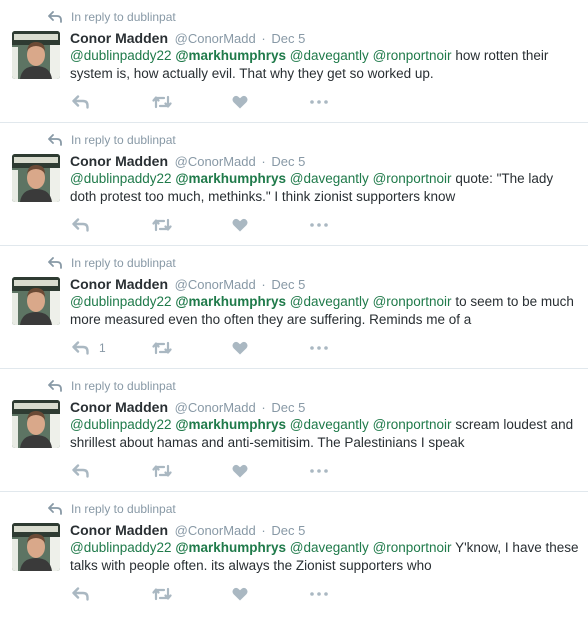 The image size is (588, 619). Describe the element at coordinates (112, 348) in the screenshot. I see `reply-button: 1` at that location.